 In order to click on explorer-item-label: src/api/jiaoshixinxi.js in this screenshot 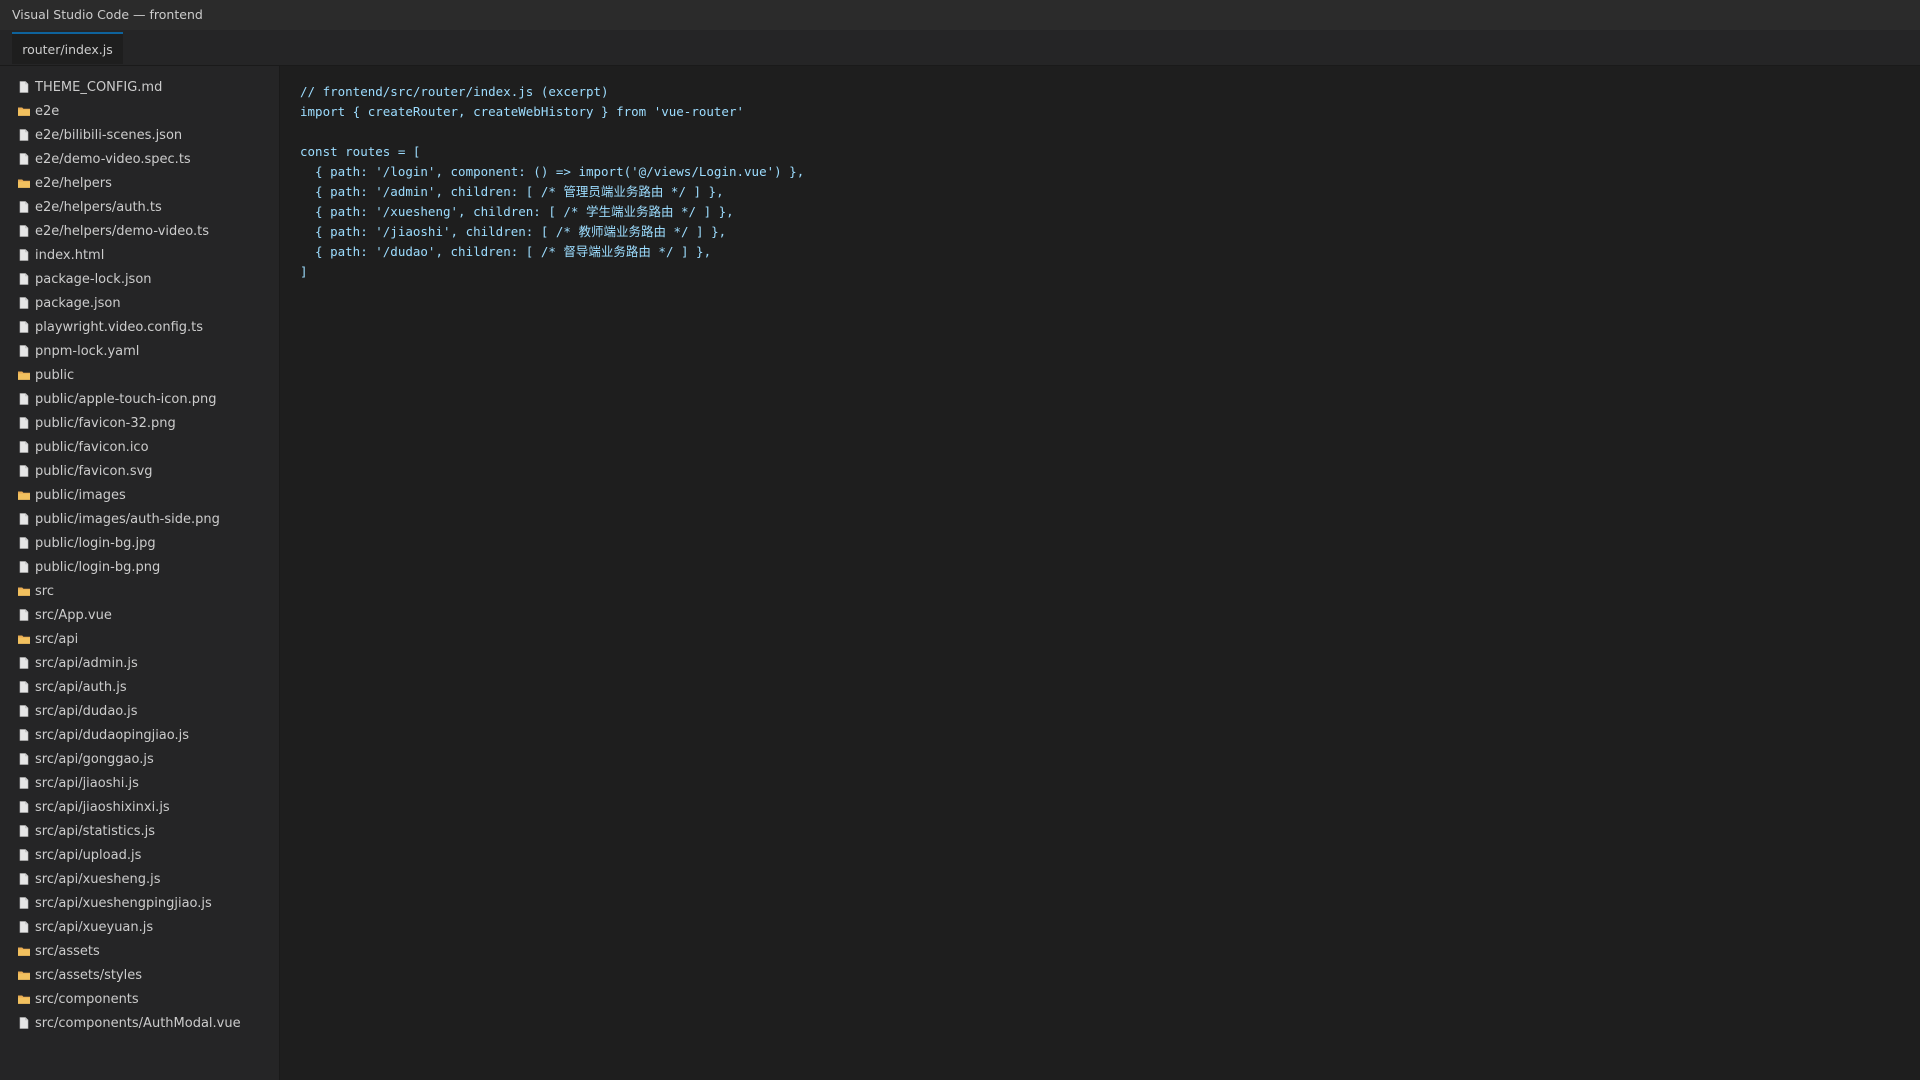, I will do `click(102, 807)`.